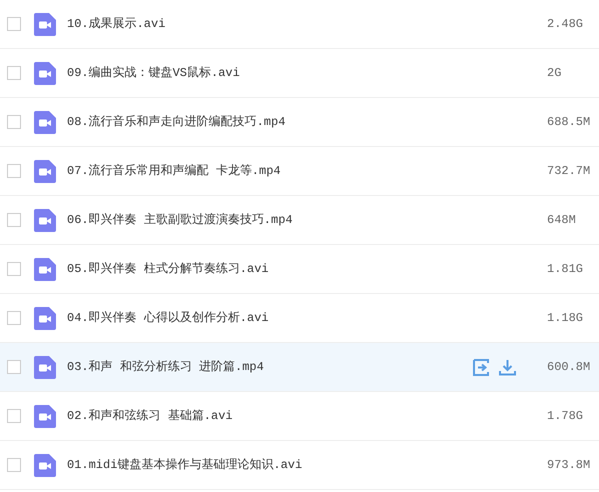 This screenshot has width=599, height=492. What do you see at coordinates (565, 24) in the screenshot?
I see `file-size: 2.48G` at bounding box center [565, 24].